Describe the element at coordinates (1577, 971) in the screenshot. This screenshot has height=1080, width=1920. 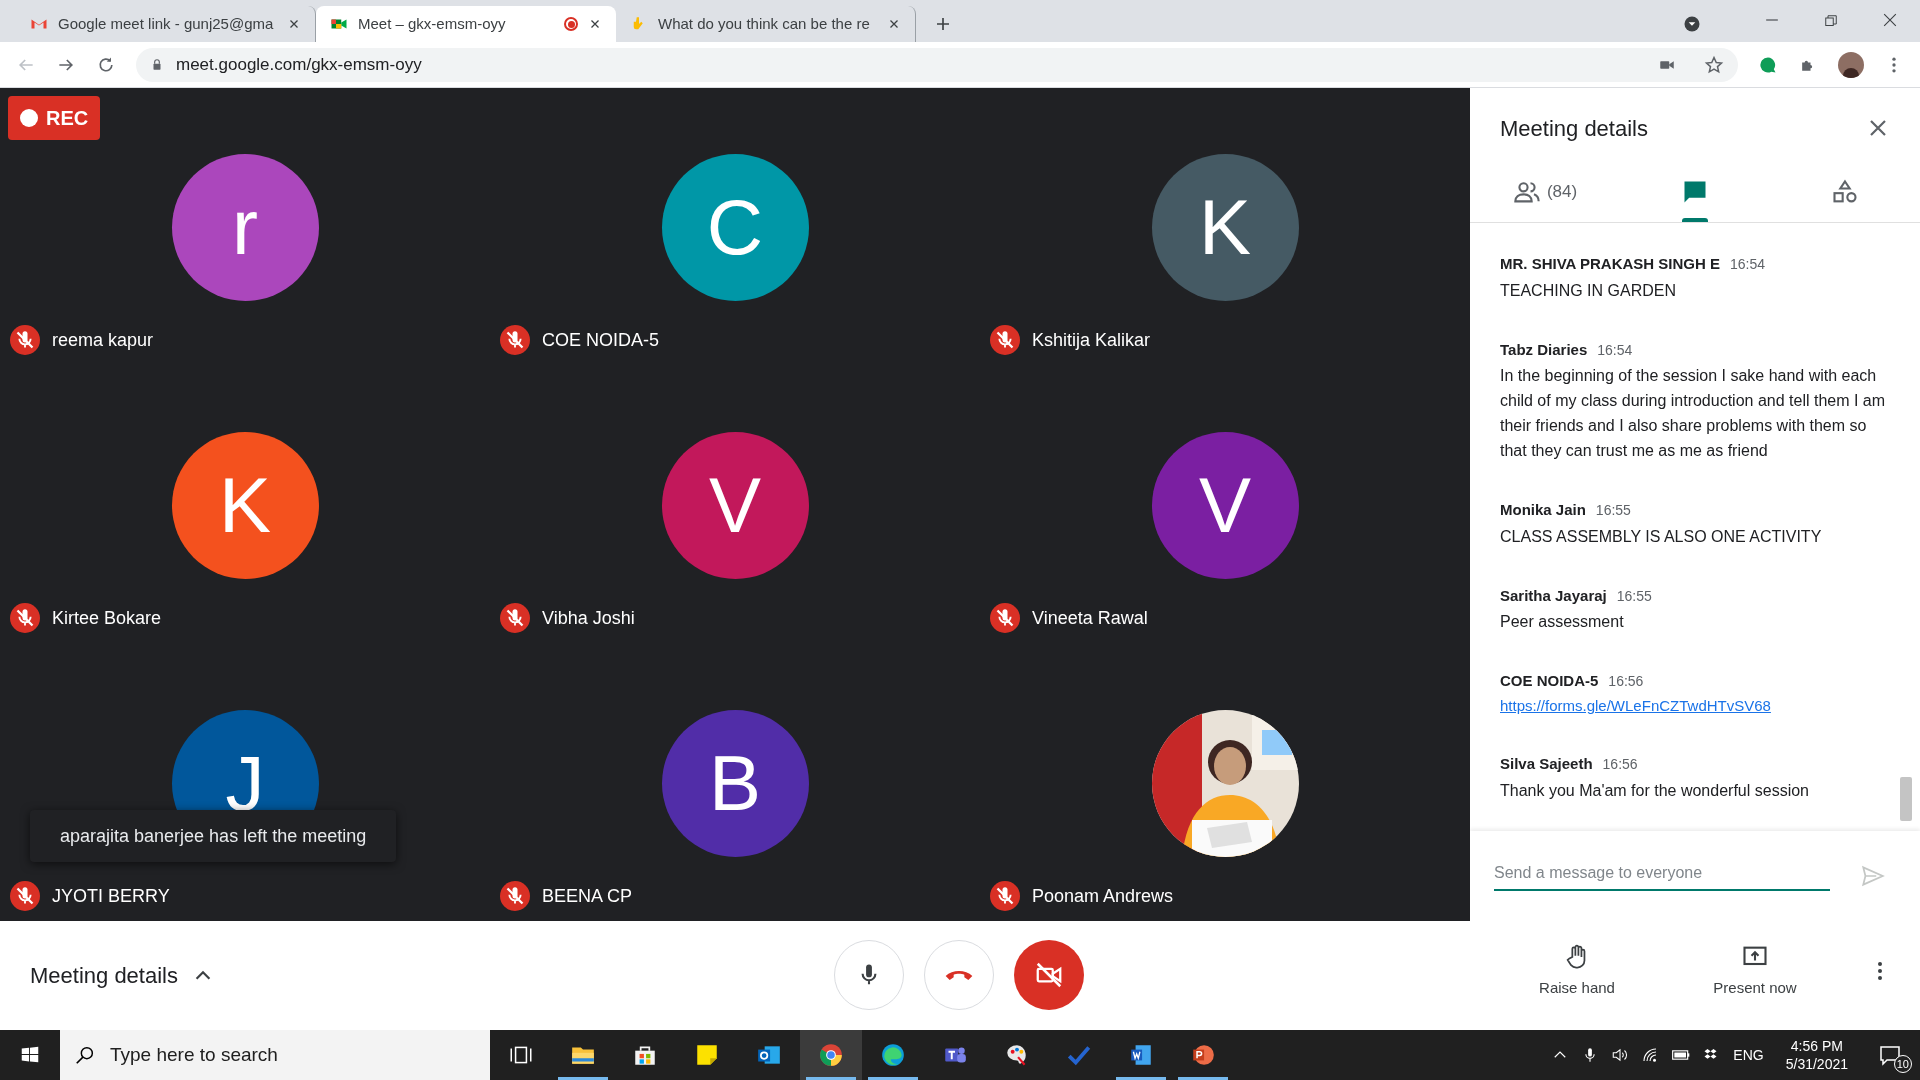
I see `raise-hand-button: Raise hand` at that location.